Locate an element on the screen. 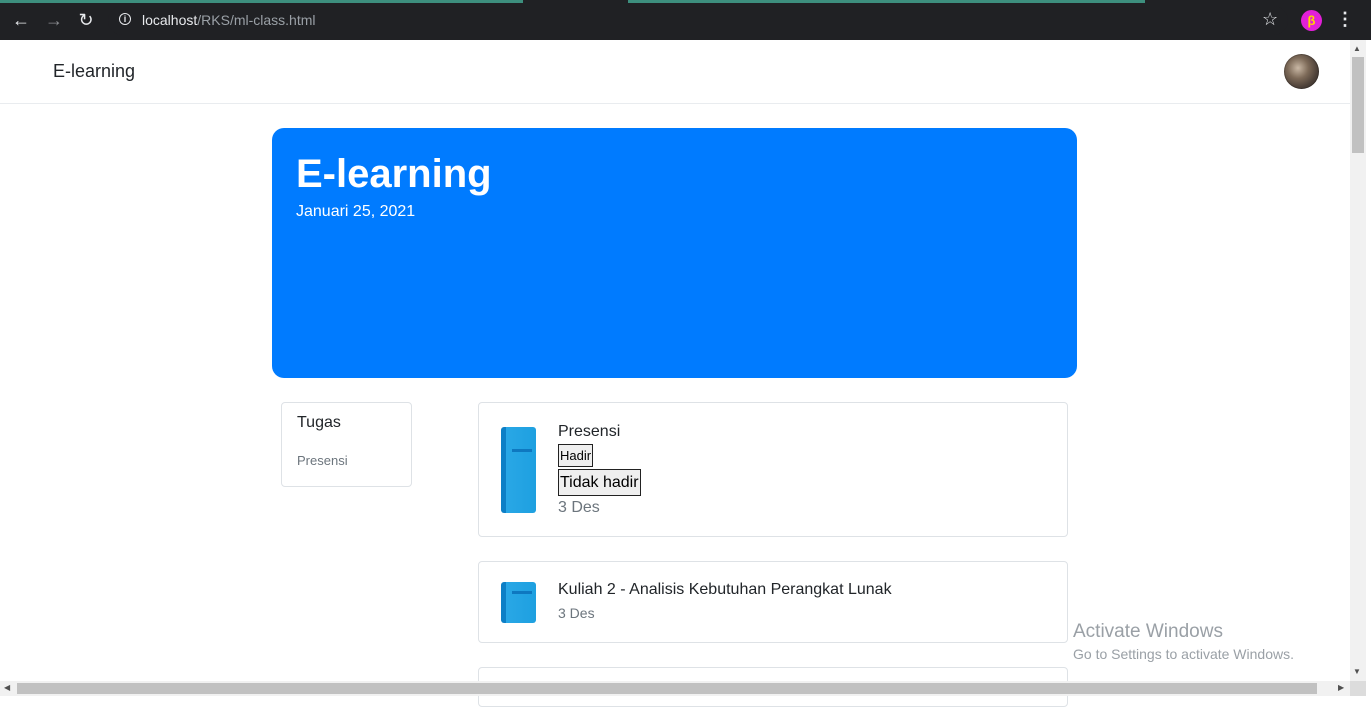 This screenshot has height=707, width=1371. scroll-up-arrow-icon: ▲ is located at coordinates (1357, 48).